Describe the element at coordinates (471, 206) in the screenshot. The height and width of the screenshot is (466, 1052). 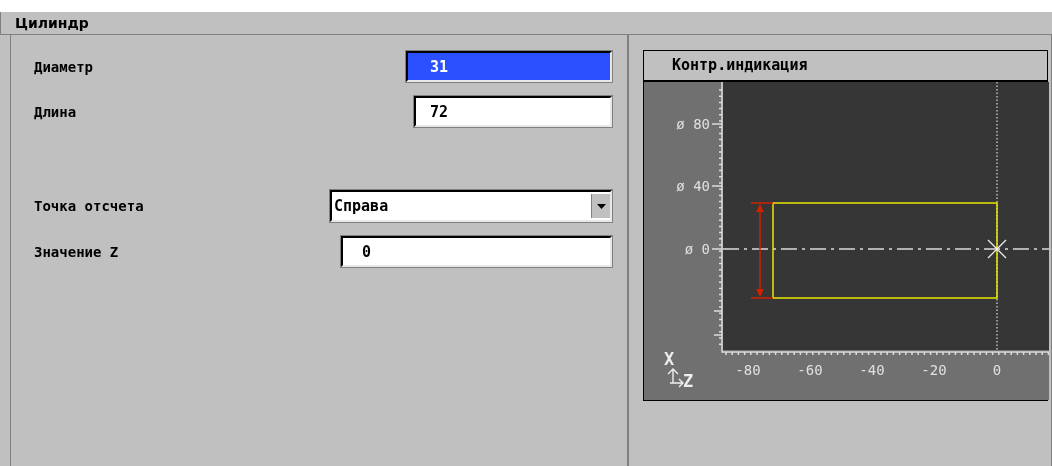
I see `dropdown: Справа` at that location.